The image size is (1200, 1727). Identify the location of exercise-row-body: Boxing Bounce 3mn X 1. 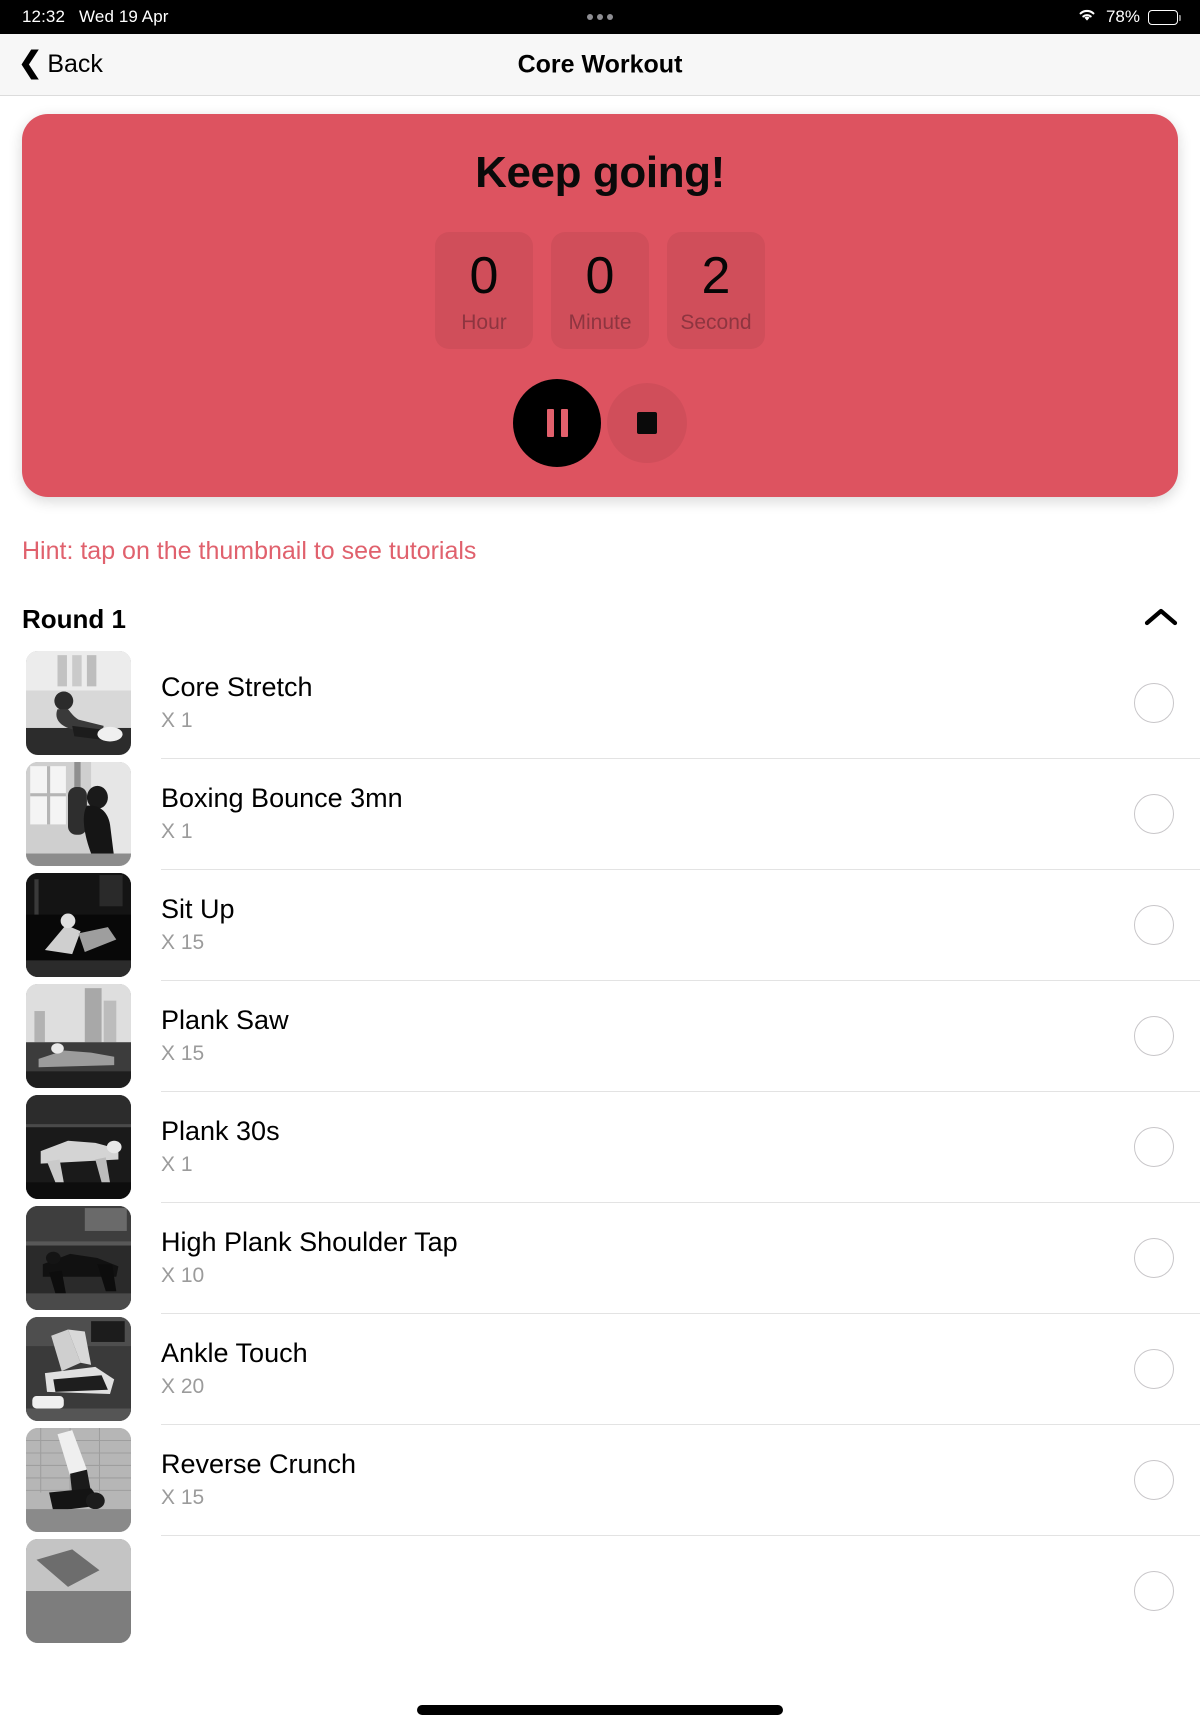
(680, 813).